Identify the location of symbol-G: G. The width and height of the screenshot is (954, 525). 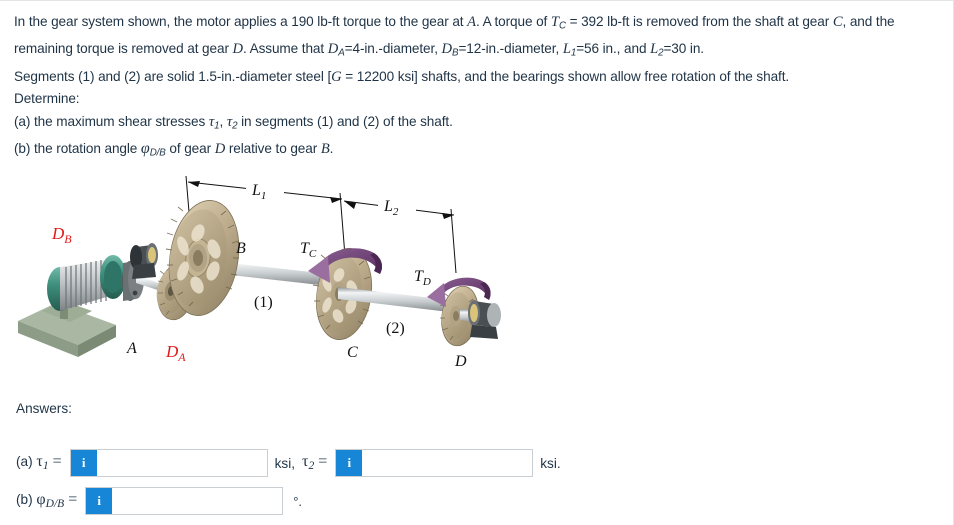
(336, 76).